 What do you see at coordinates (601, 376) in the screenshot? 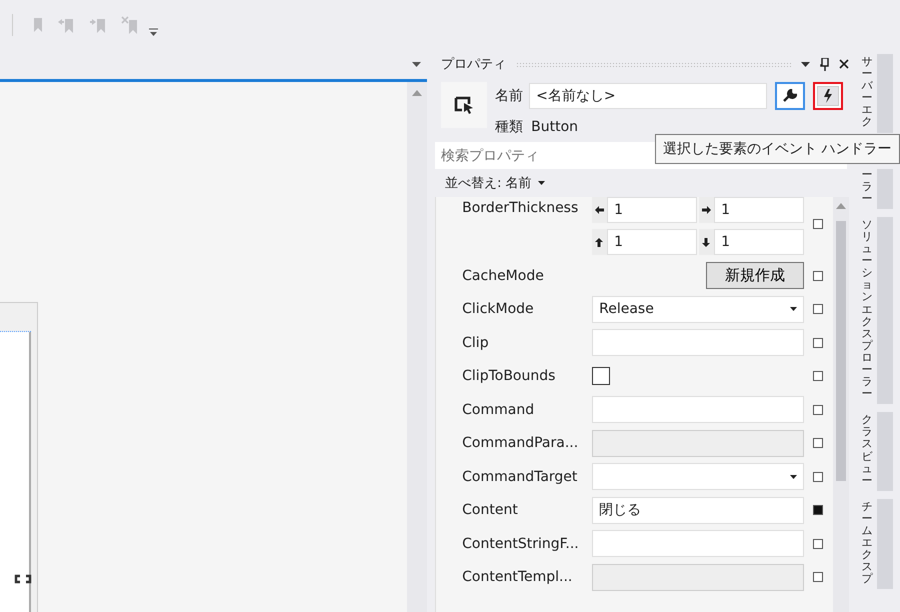
I see `checkbox` at bounding box center [601, 376].